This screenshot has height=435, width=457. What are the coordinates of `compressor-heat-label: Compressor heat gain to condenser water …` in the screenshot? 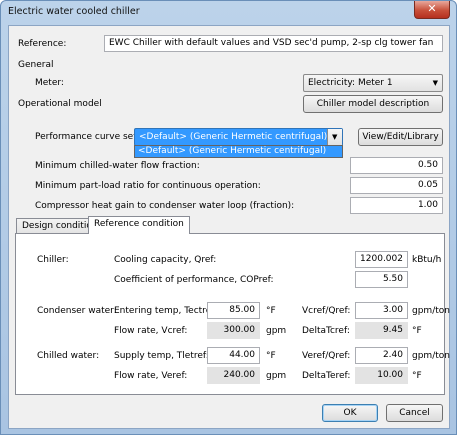 It's located at (165, 206).